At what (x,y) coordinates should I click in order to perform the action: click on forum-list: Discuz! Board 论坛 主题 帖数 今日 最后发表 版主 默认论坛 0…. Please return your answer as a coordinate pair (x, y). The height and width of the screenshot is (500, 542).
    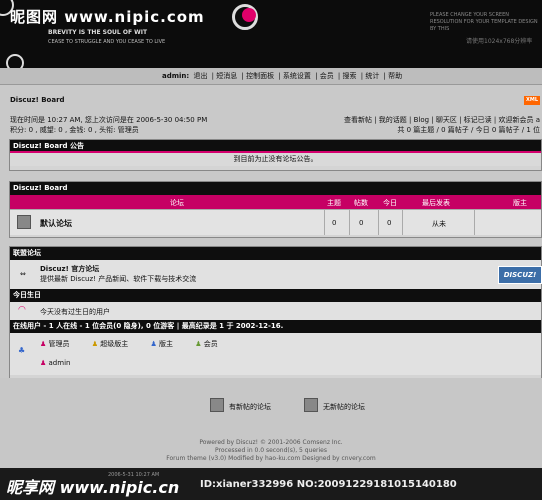
    Looking at the image, I should click on (275, 209).